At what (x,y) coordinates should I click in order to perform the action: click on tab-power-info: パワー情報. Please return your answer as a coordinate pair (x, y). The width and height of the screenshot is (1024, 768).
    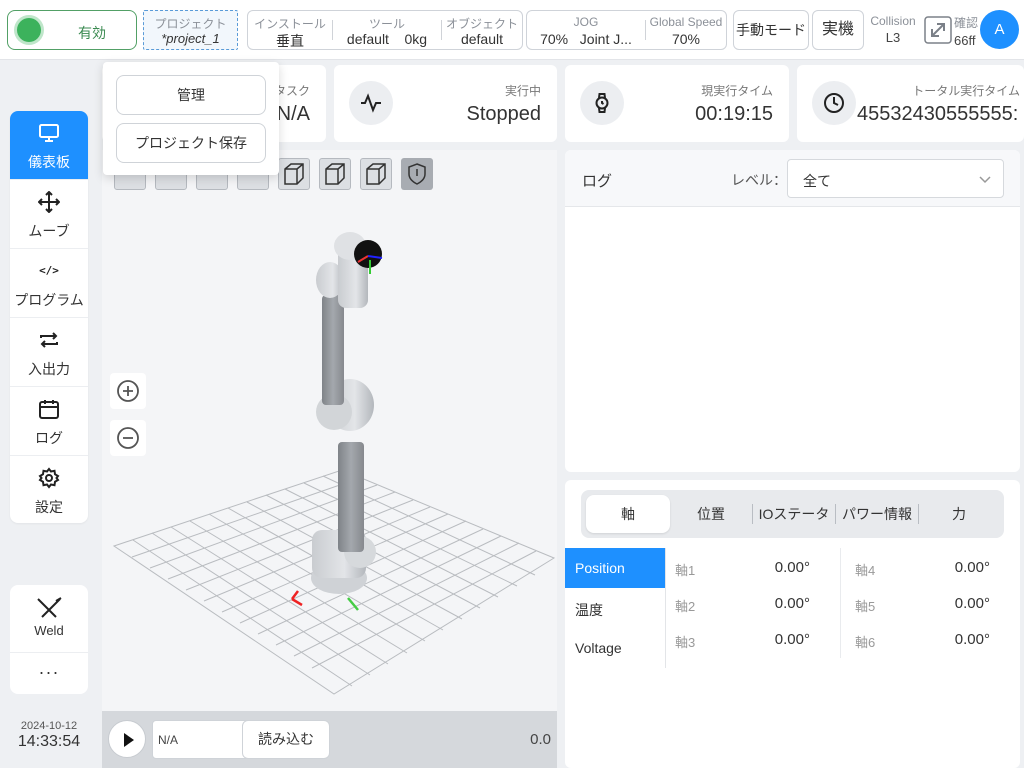
    Looking at the image, I should click on (877, 514).